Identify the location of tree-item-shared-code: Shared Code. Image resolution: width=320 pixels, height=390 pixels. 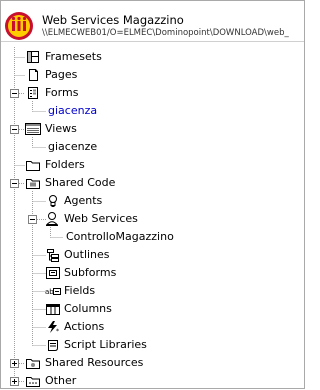
(152, 183).